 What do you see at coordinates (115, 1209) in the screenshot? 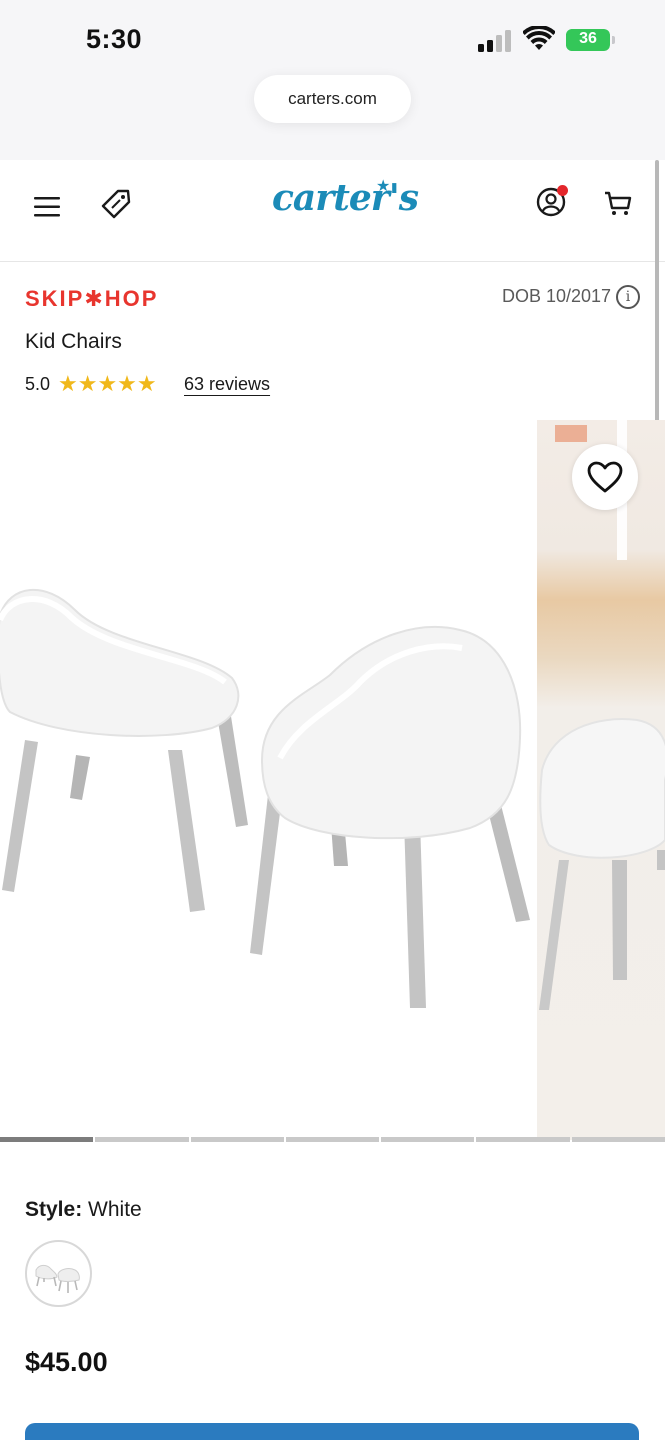
I see `style-label-value: White` at bounding box center [115, 1209].